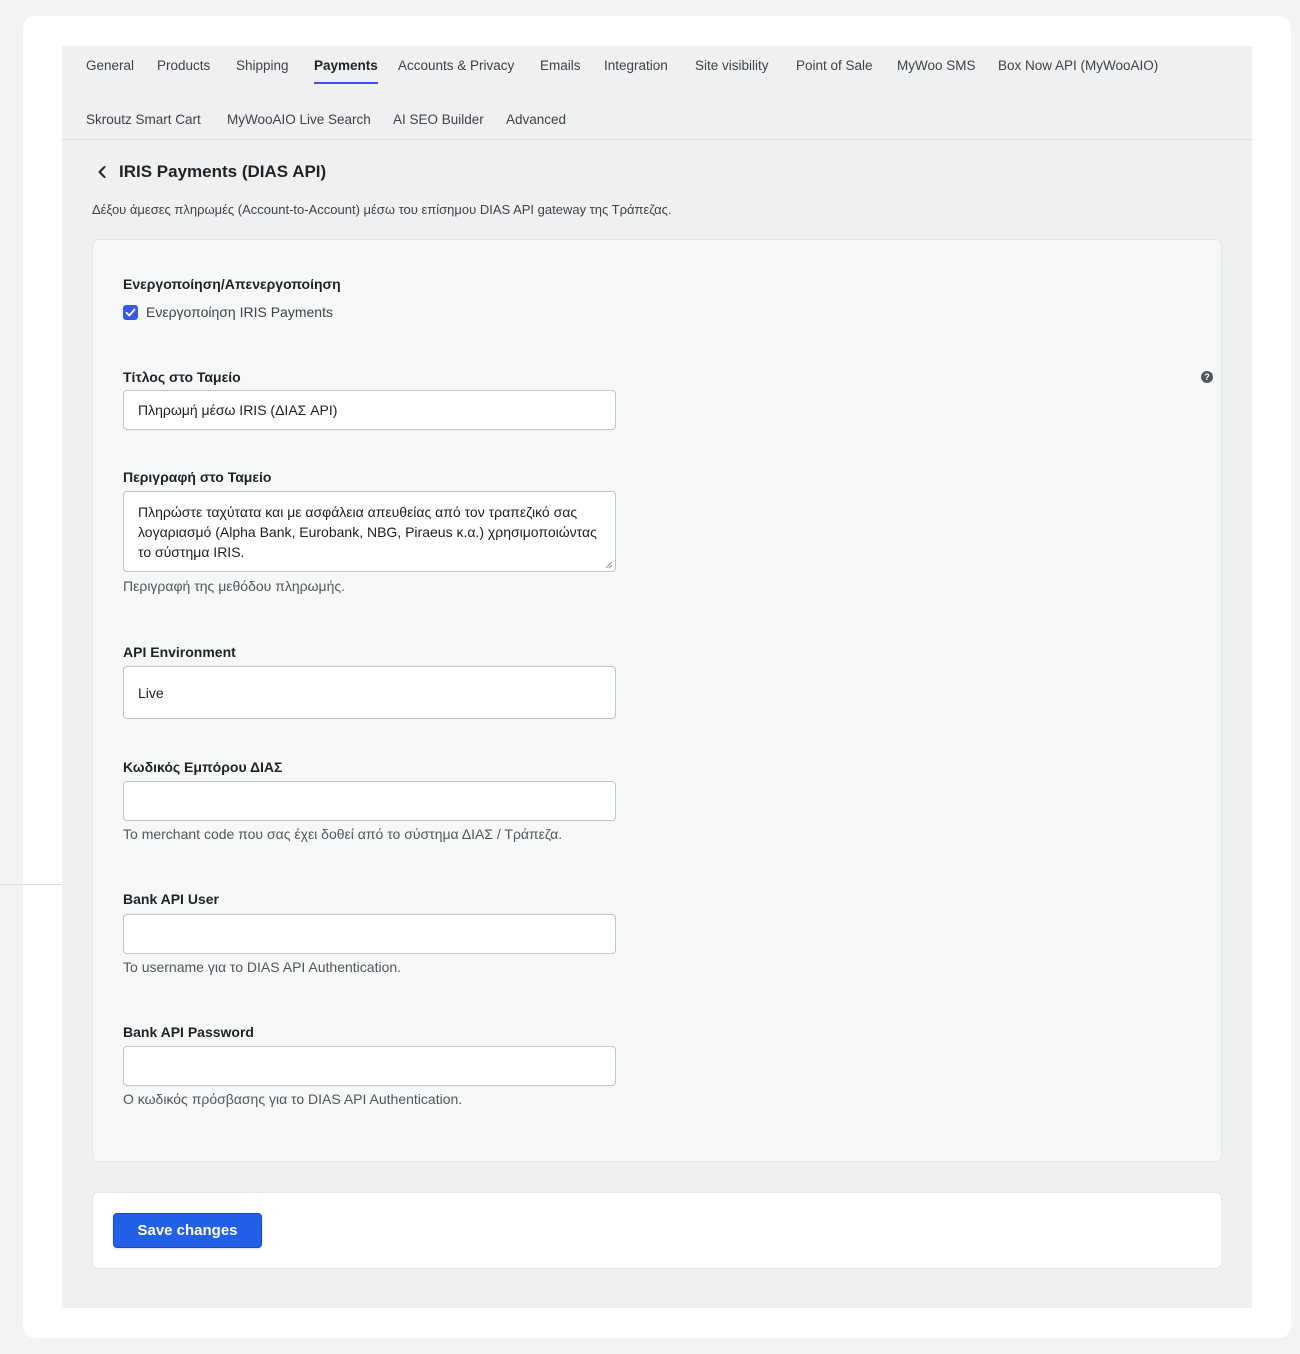 The width and height of the screenshot is (1300, 1354). What do you see at coordinates (182, 377) in the screenshot?
I see `title-label: Τίτλος στο Ταμείο` at bounding box center [182, 377].